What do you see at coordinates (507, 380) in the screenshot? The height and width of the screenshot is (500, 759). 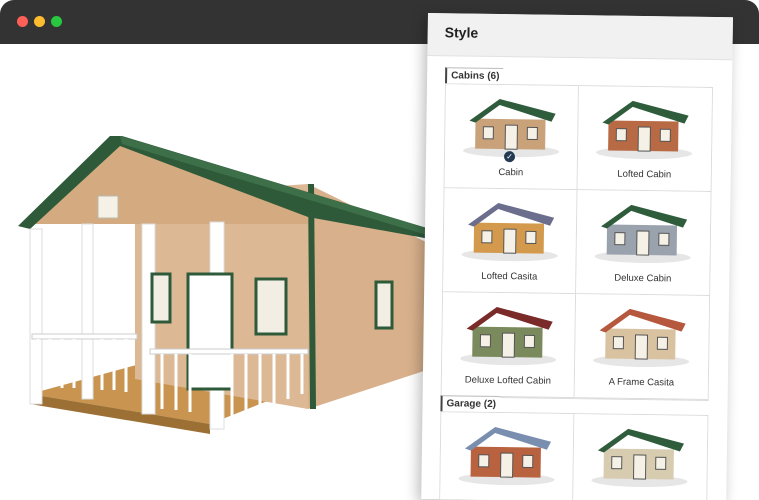 I see `style-card-label: Deluxe Lofted Cabin` at bounding box center [507, 380].